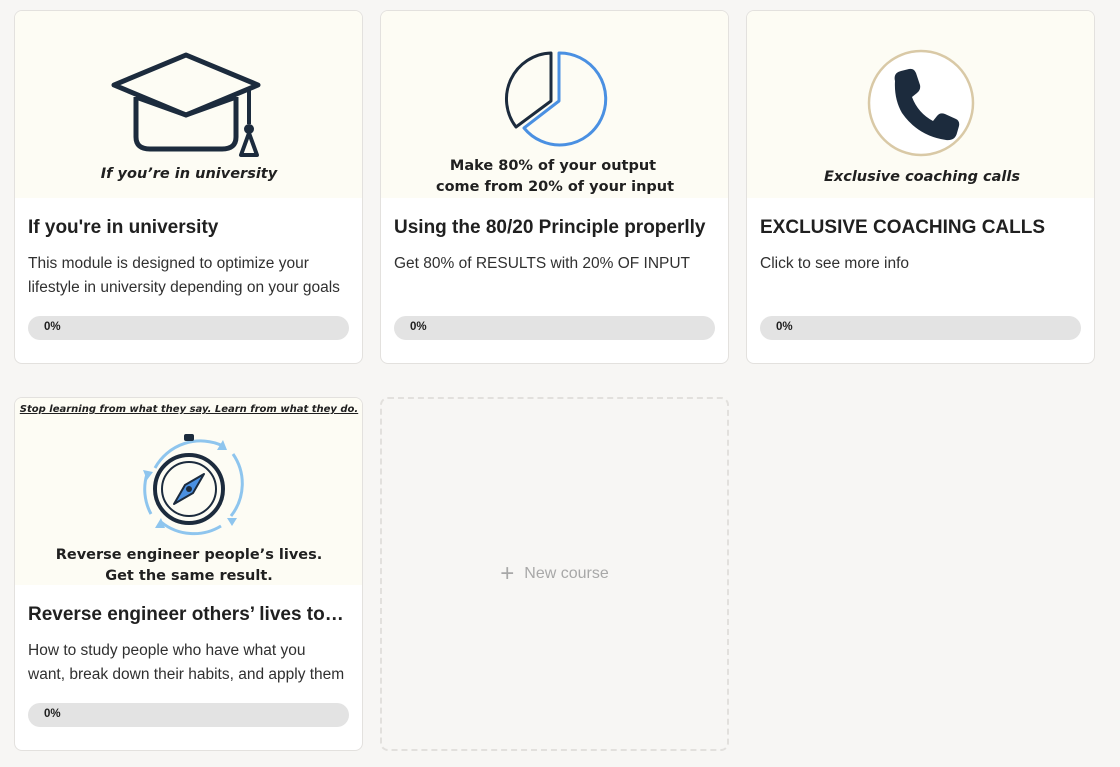  I want to click on thumbnail-caption: Exclusive coaching calls, so click(922, 177).